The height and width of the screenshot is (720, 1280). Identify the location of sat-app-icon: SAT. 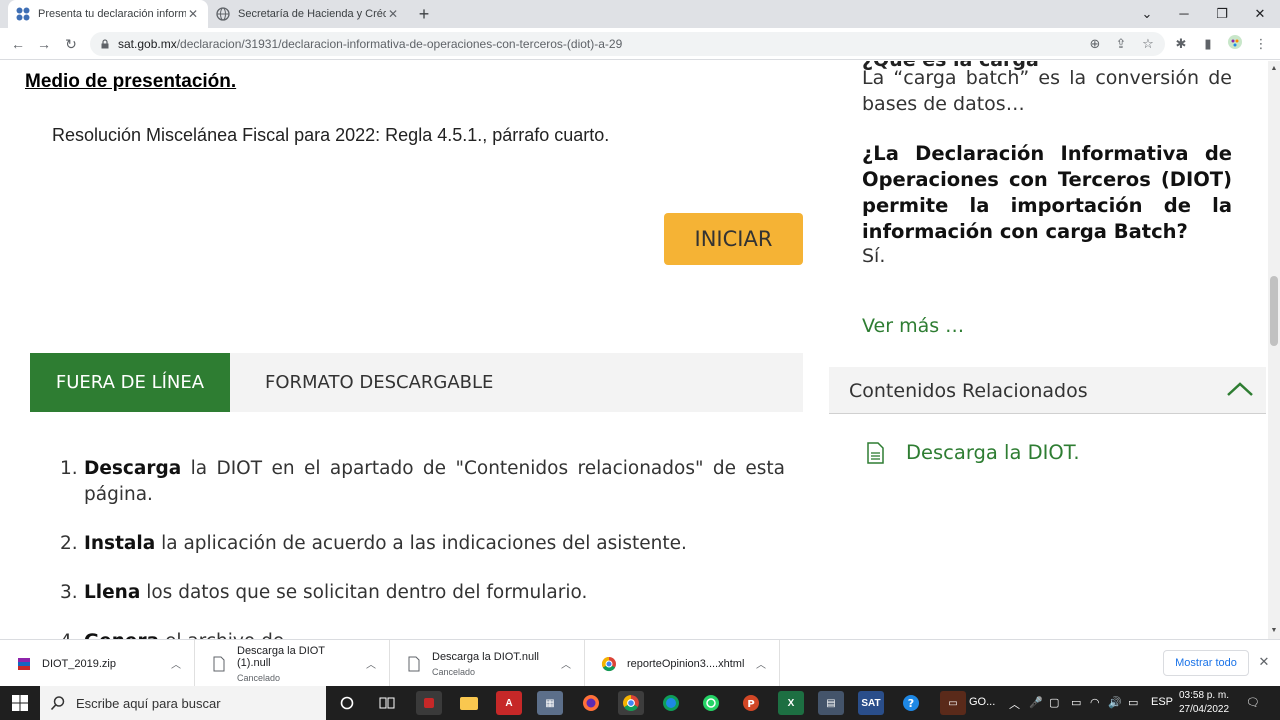
(871, 703).